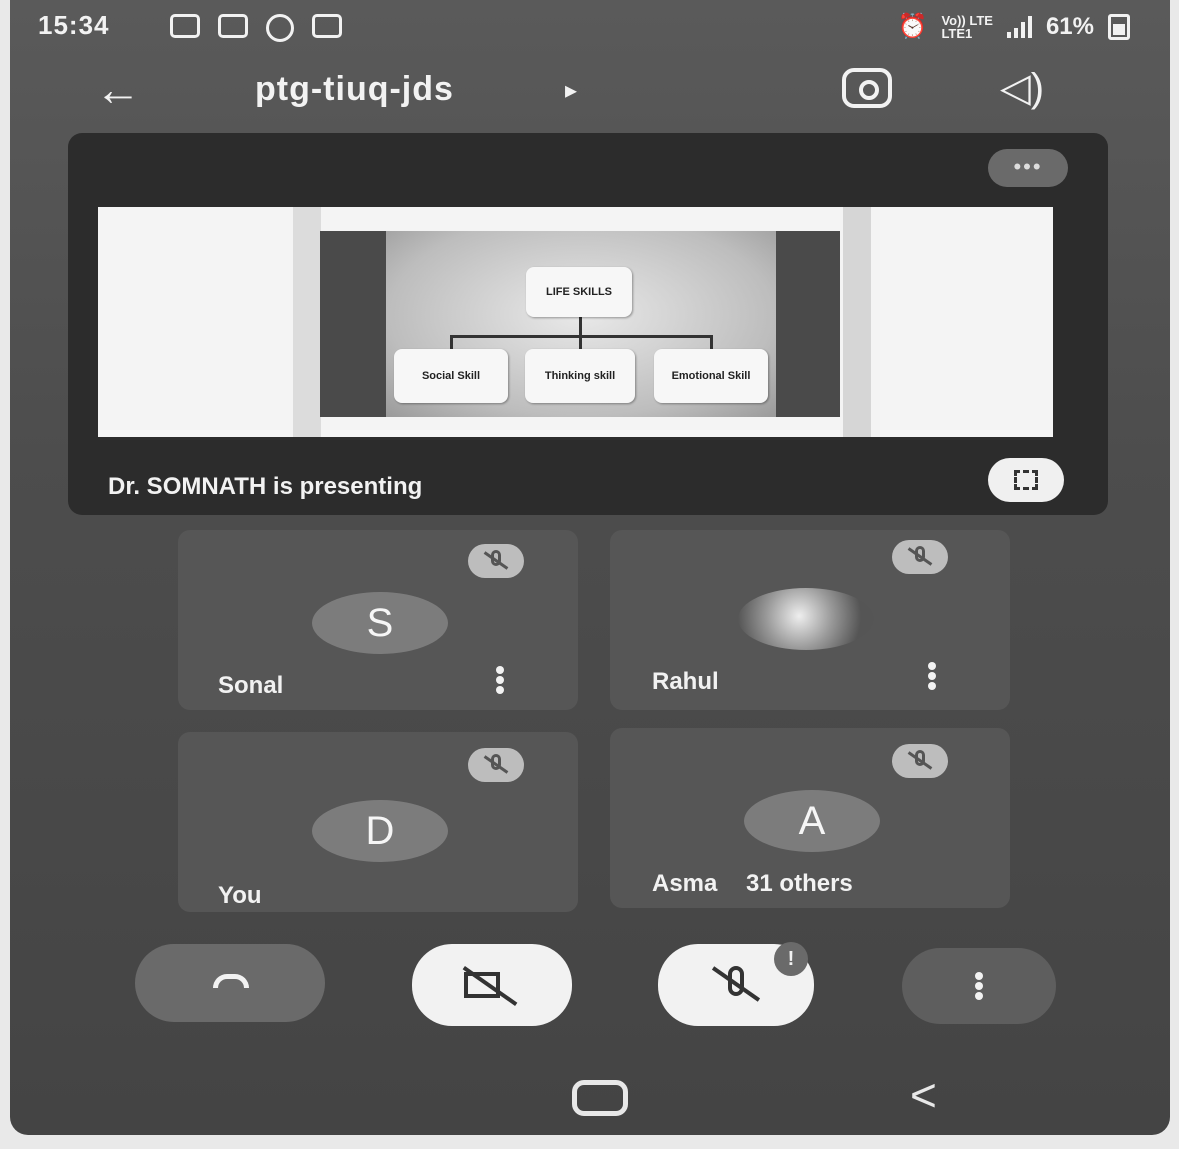  What do you see at coordinates (1119, 26) in the screenshot?
I see `battery-icon` at bounding box center [1119, 26].